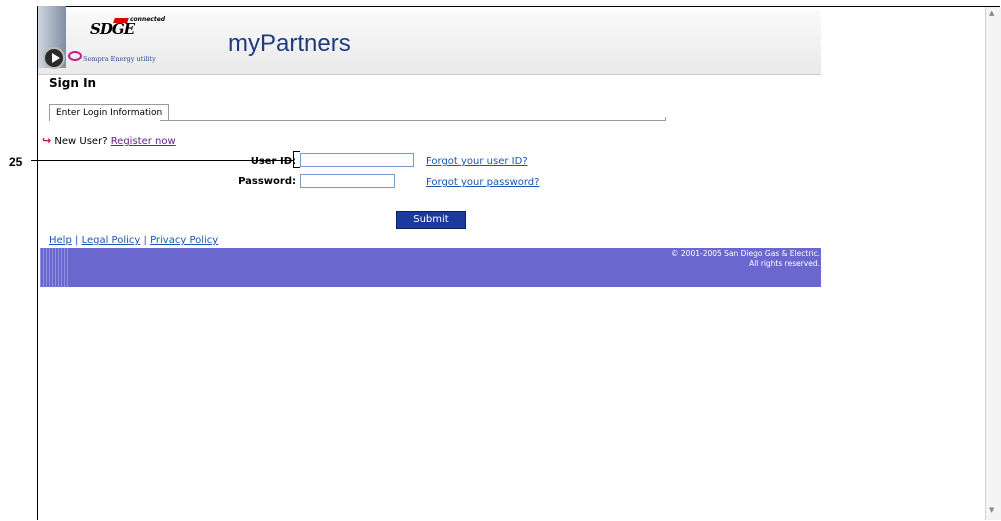  I want to click on legal-policy-link: Legal Policy, so click(111, 240).